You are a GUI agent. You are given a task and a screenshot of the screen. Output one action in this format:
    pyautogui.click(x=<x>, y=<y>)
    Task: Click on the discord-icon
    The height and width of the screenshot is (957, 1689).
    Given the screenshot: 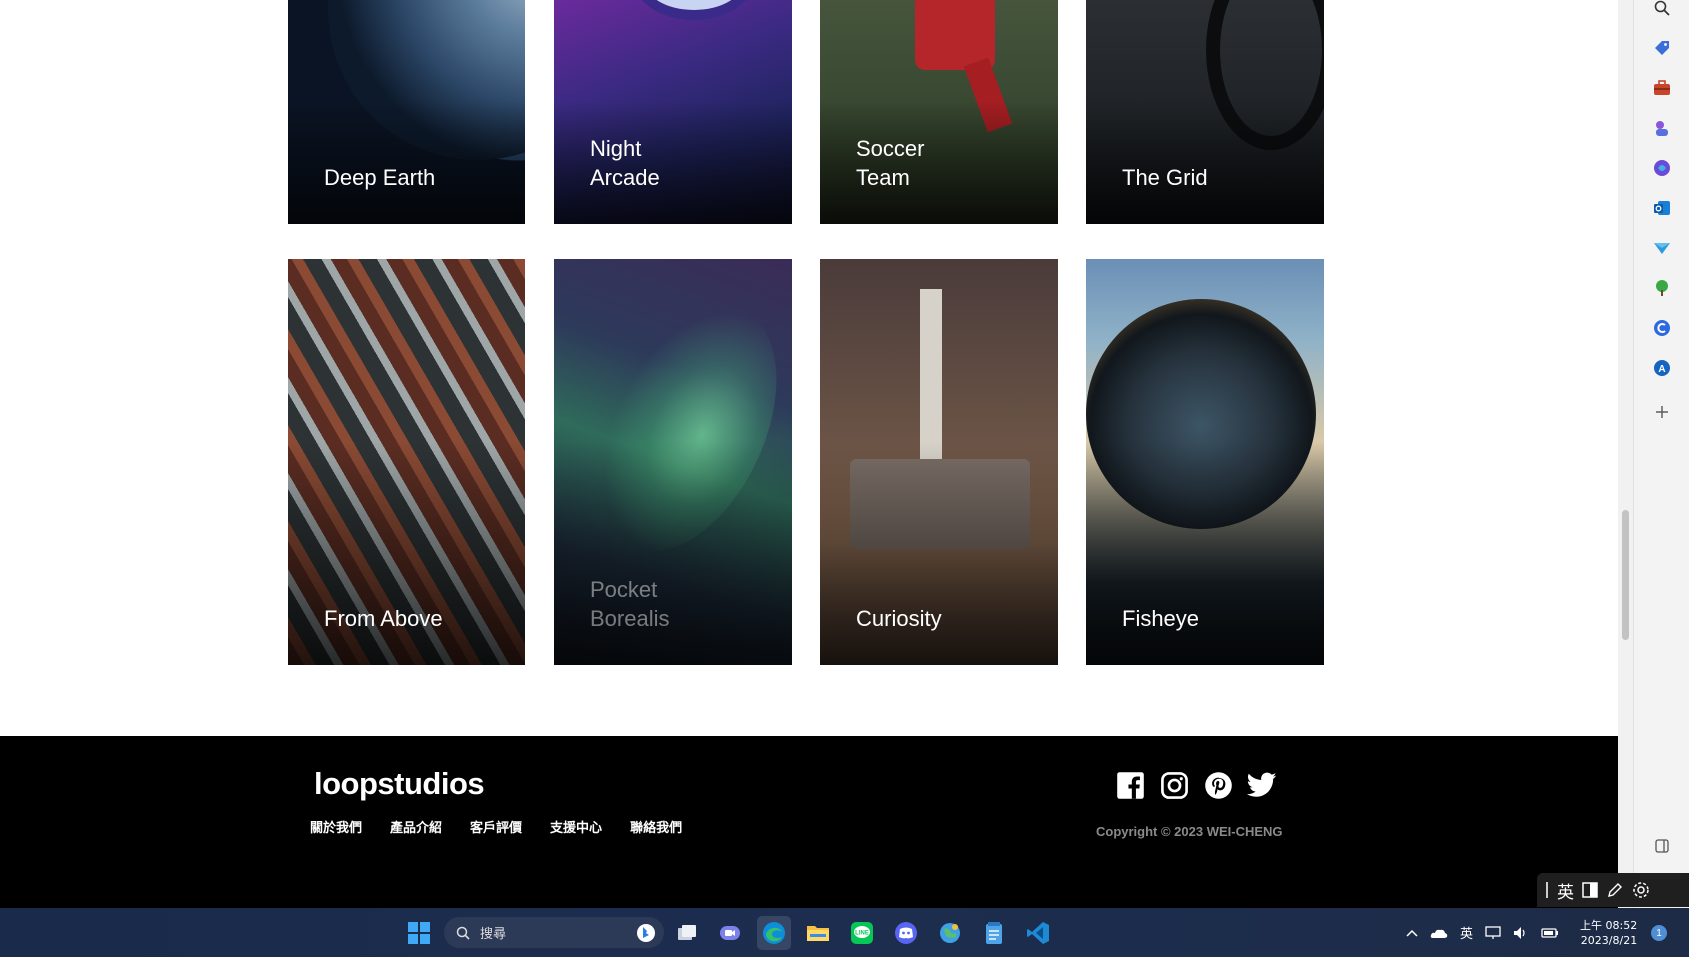 What is the action you would take?
    pyautogui.click(x=906, y=933)
    